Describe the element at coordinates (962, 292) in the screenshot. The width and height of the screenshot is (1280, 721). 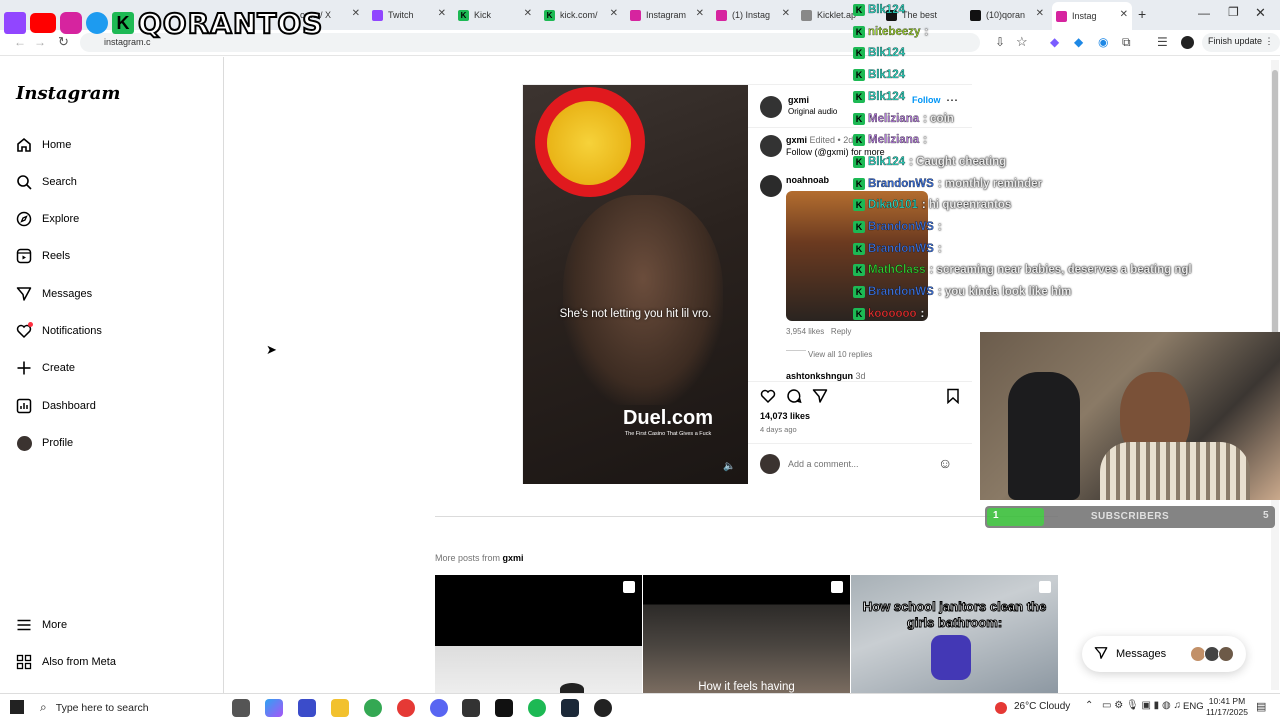
I see `chat-message: K BrandonWS: you kinda look like him` at that location.